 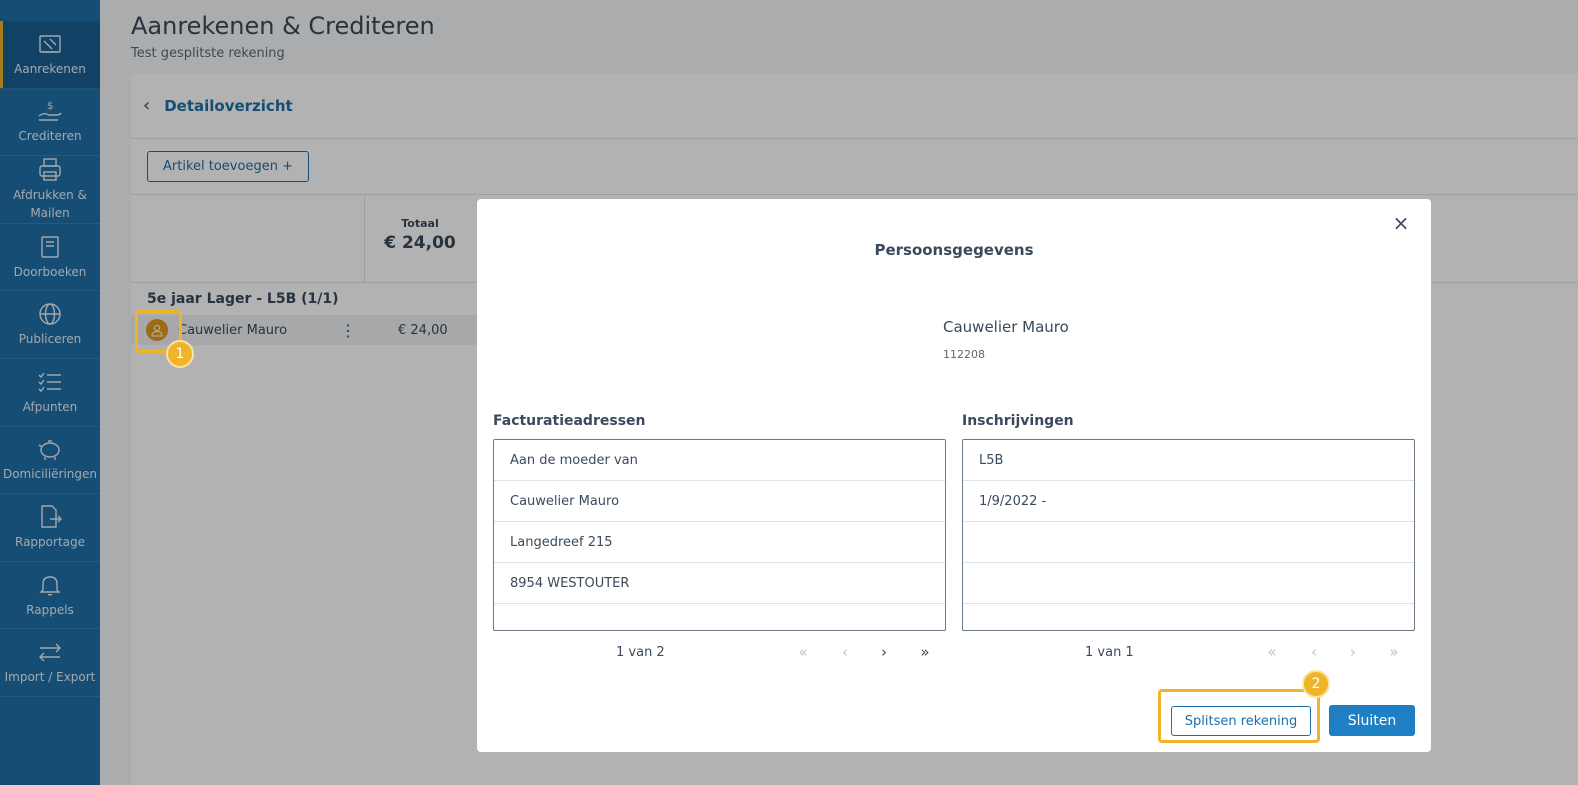 What do you see at coordinates (1188, 501) in the screenshot?
I see `list-item: 1/9/2022 -` at bounding box center [1188, 501].